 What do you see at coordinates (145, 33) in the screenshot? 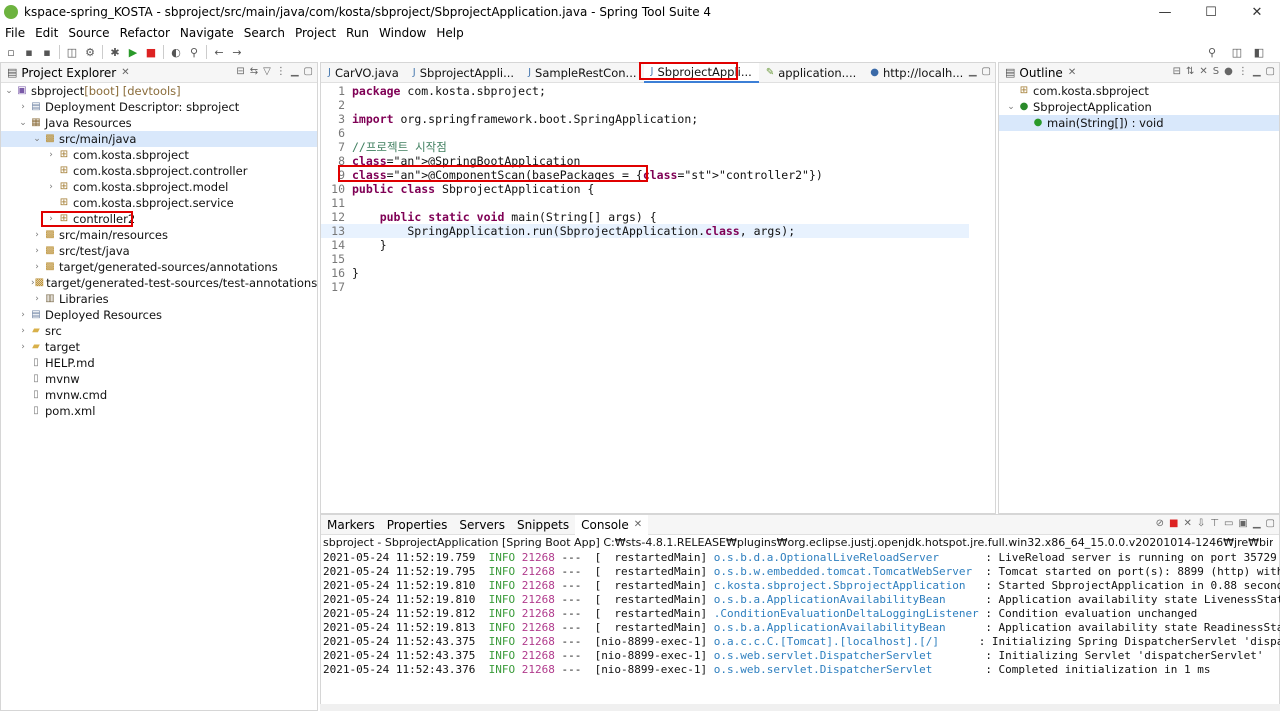
I see `menu-item: Refactor` at bounding box center [145, 33].